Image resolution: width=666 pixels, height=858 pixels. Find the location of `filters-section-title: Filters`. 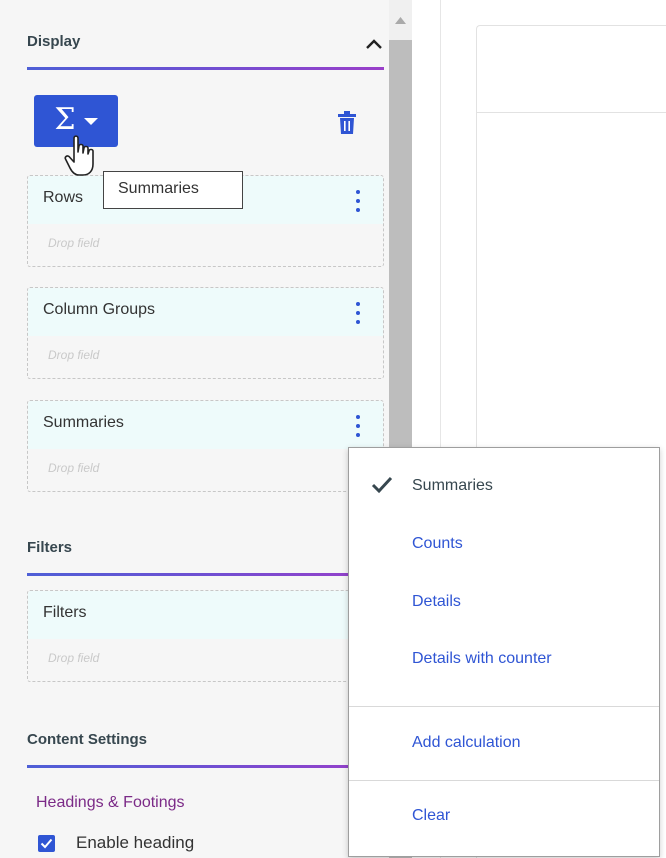

filters-section-title: Filters is located at coordinates (50, 547).